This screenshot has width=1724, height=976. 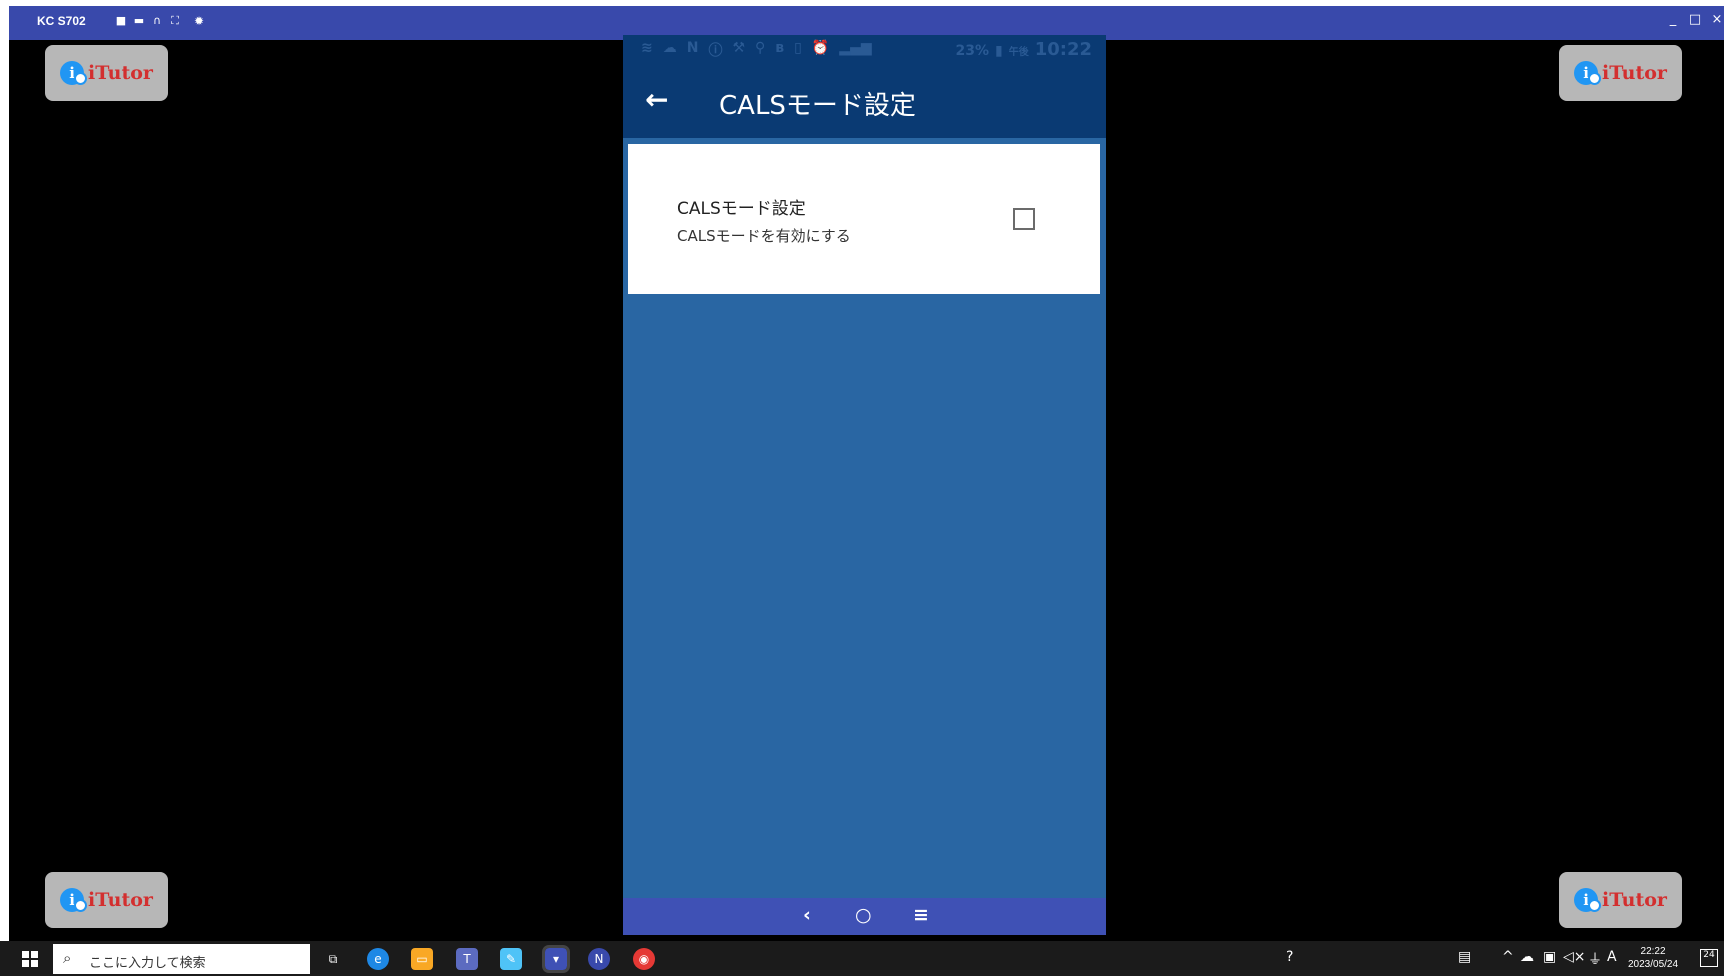 I want to click on cals-mode-checkbox, so click(x=1024, y=219).